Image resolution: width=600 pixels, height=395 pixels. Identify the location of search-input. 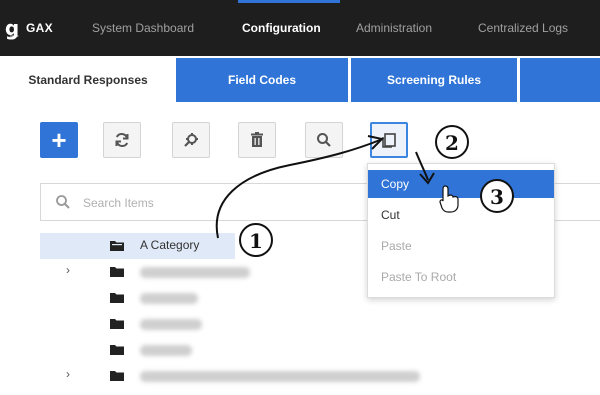
(233, 203).